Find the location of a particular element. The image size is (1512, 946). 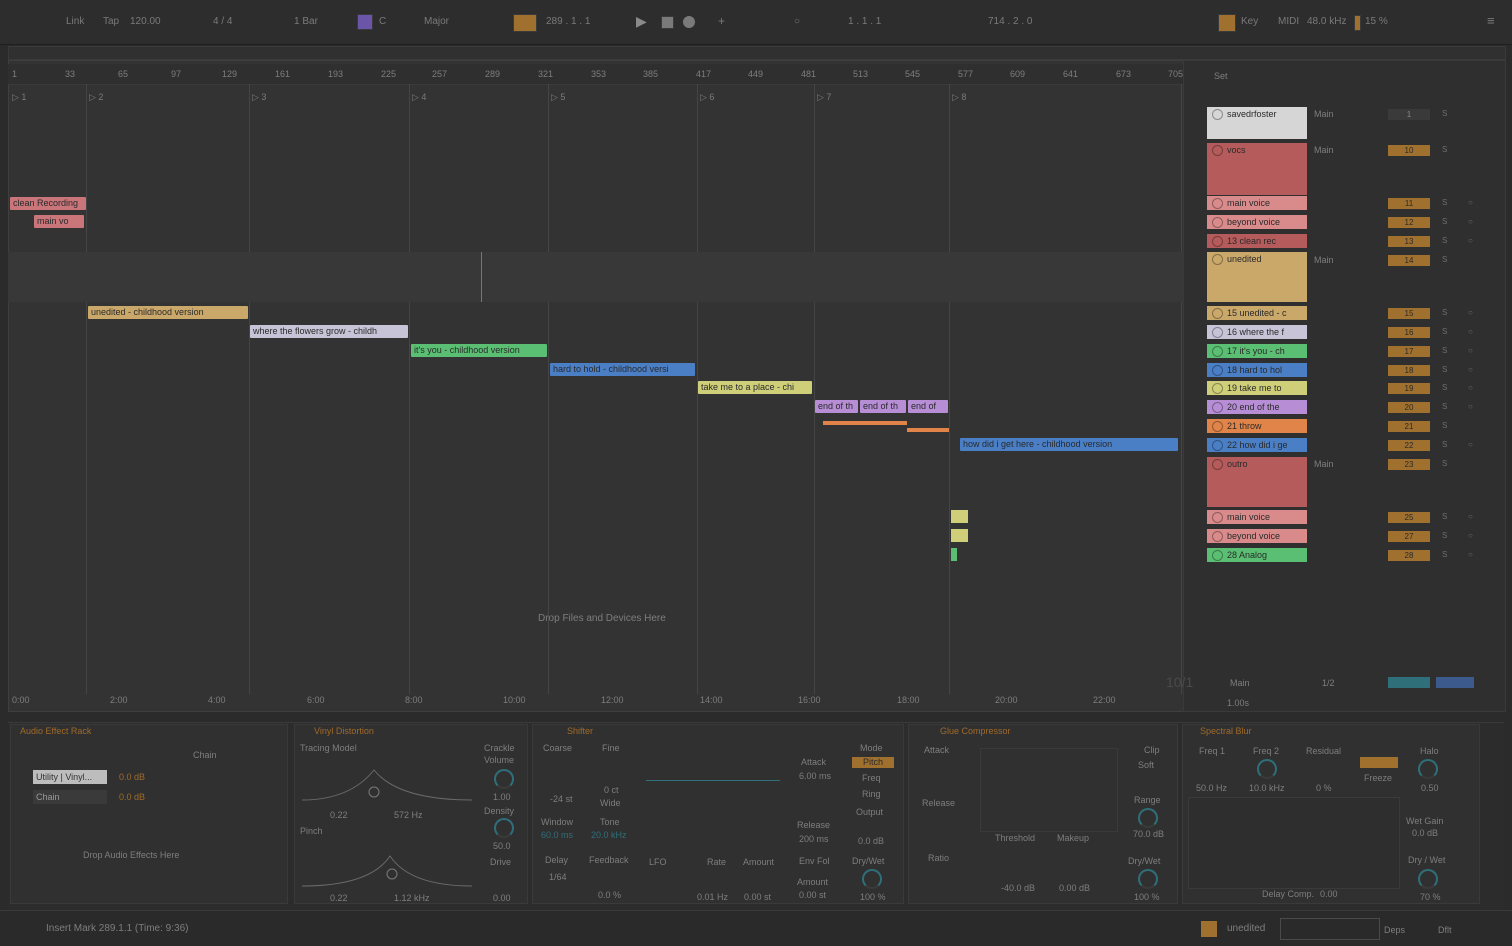

param-value: 0 % is located at coordinates (1324, 788).